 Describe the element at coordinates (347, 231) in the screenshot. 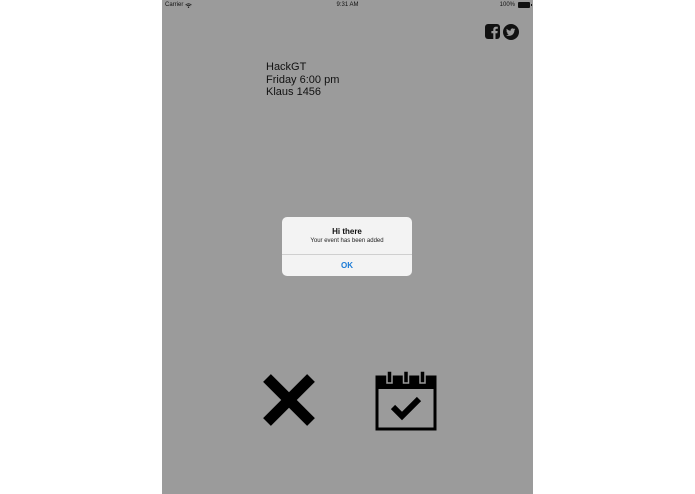

I see `alert-title: Hi there` at that location.